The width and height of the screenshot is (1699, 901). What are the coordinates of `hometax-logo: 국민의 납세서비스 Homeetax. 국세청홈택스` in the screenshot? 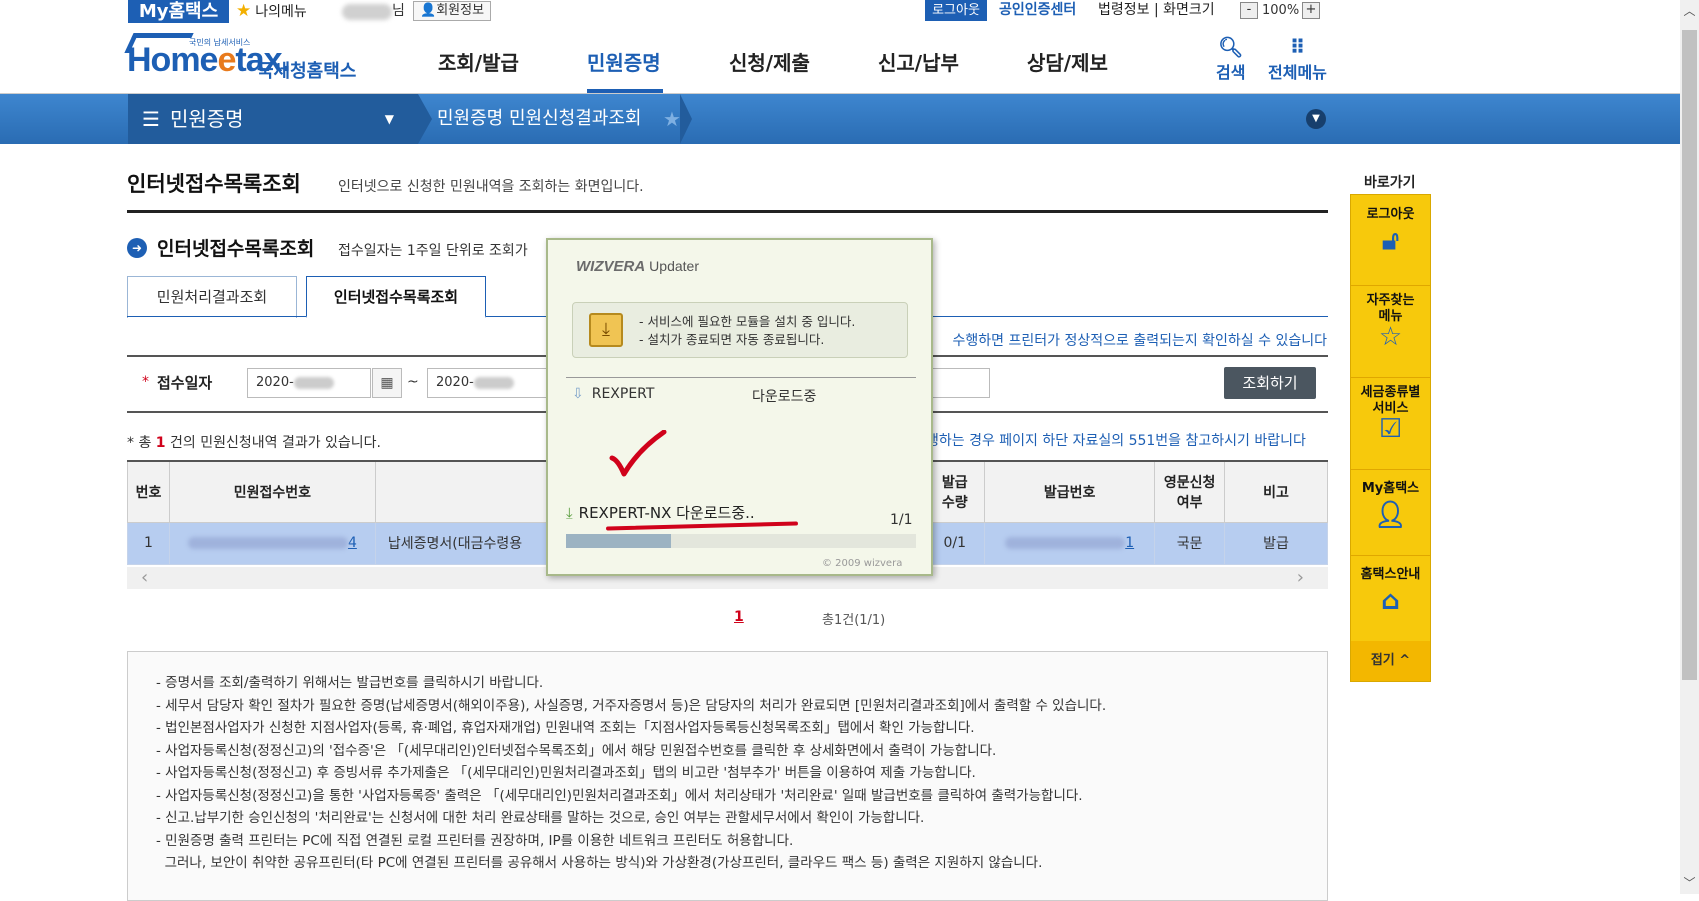 It's located at (240, 60).